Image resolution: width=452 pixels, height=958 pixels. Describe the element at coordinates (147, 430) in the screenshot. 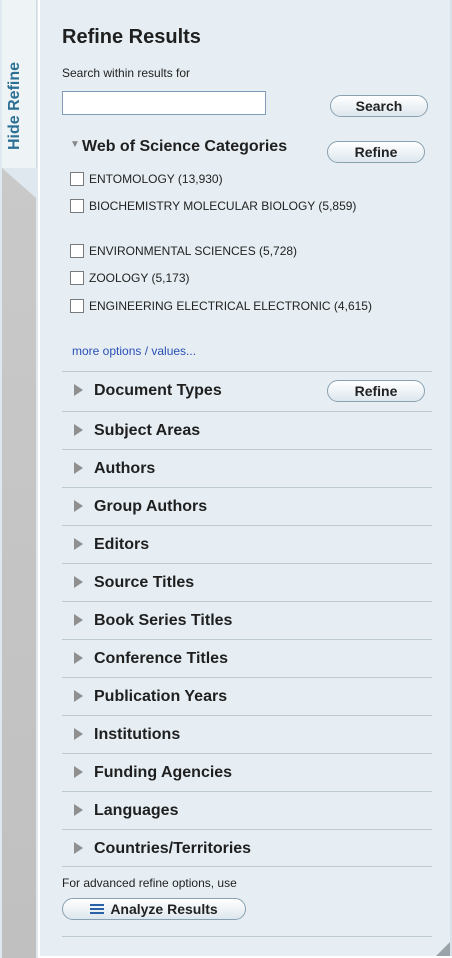

I see `section-label: Subject Areas` at that location.